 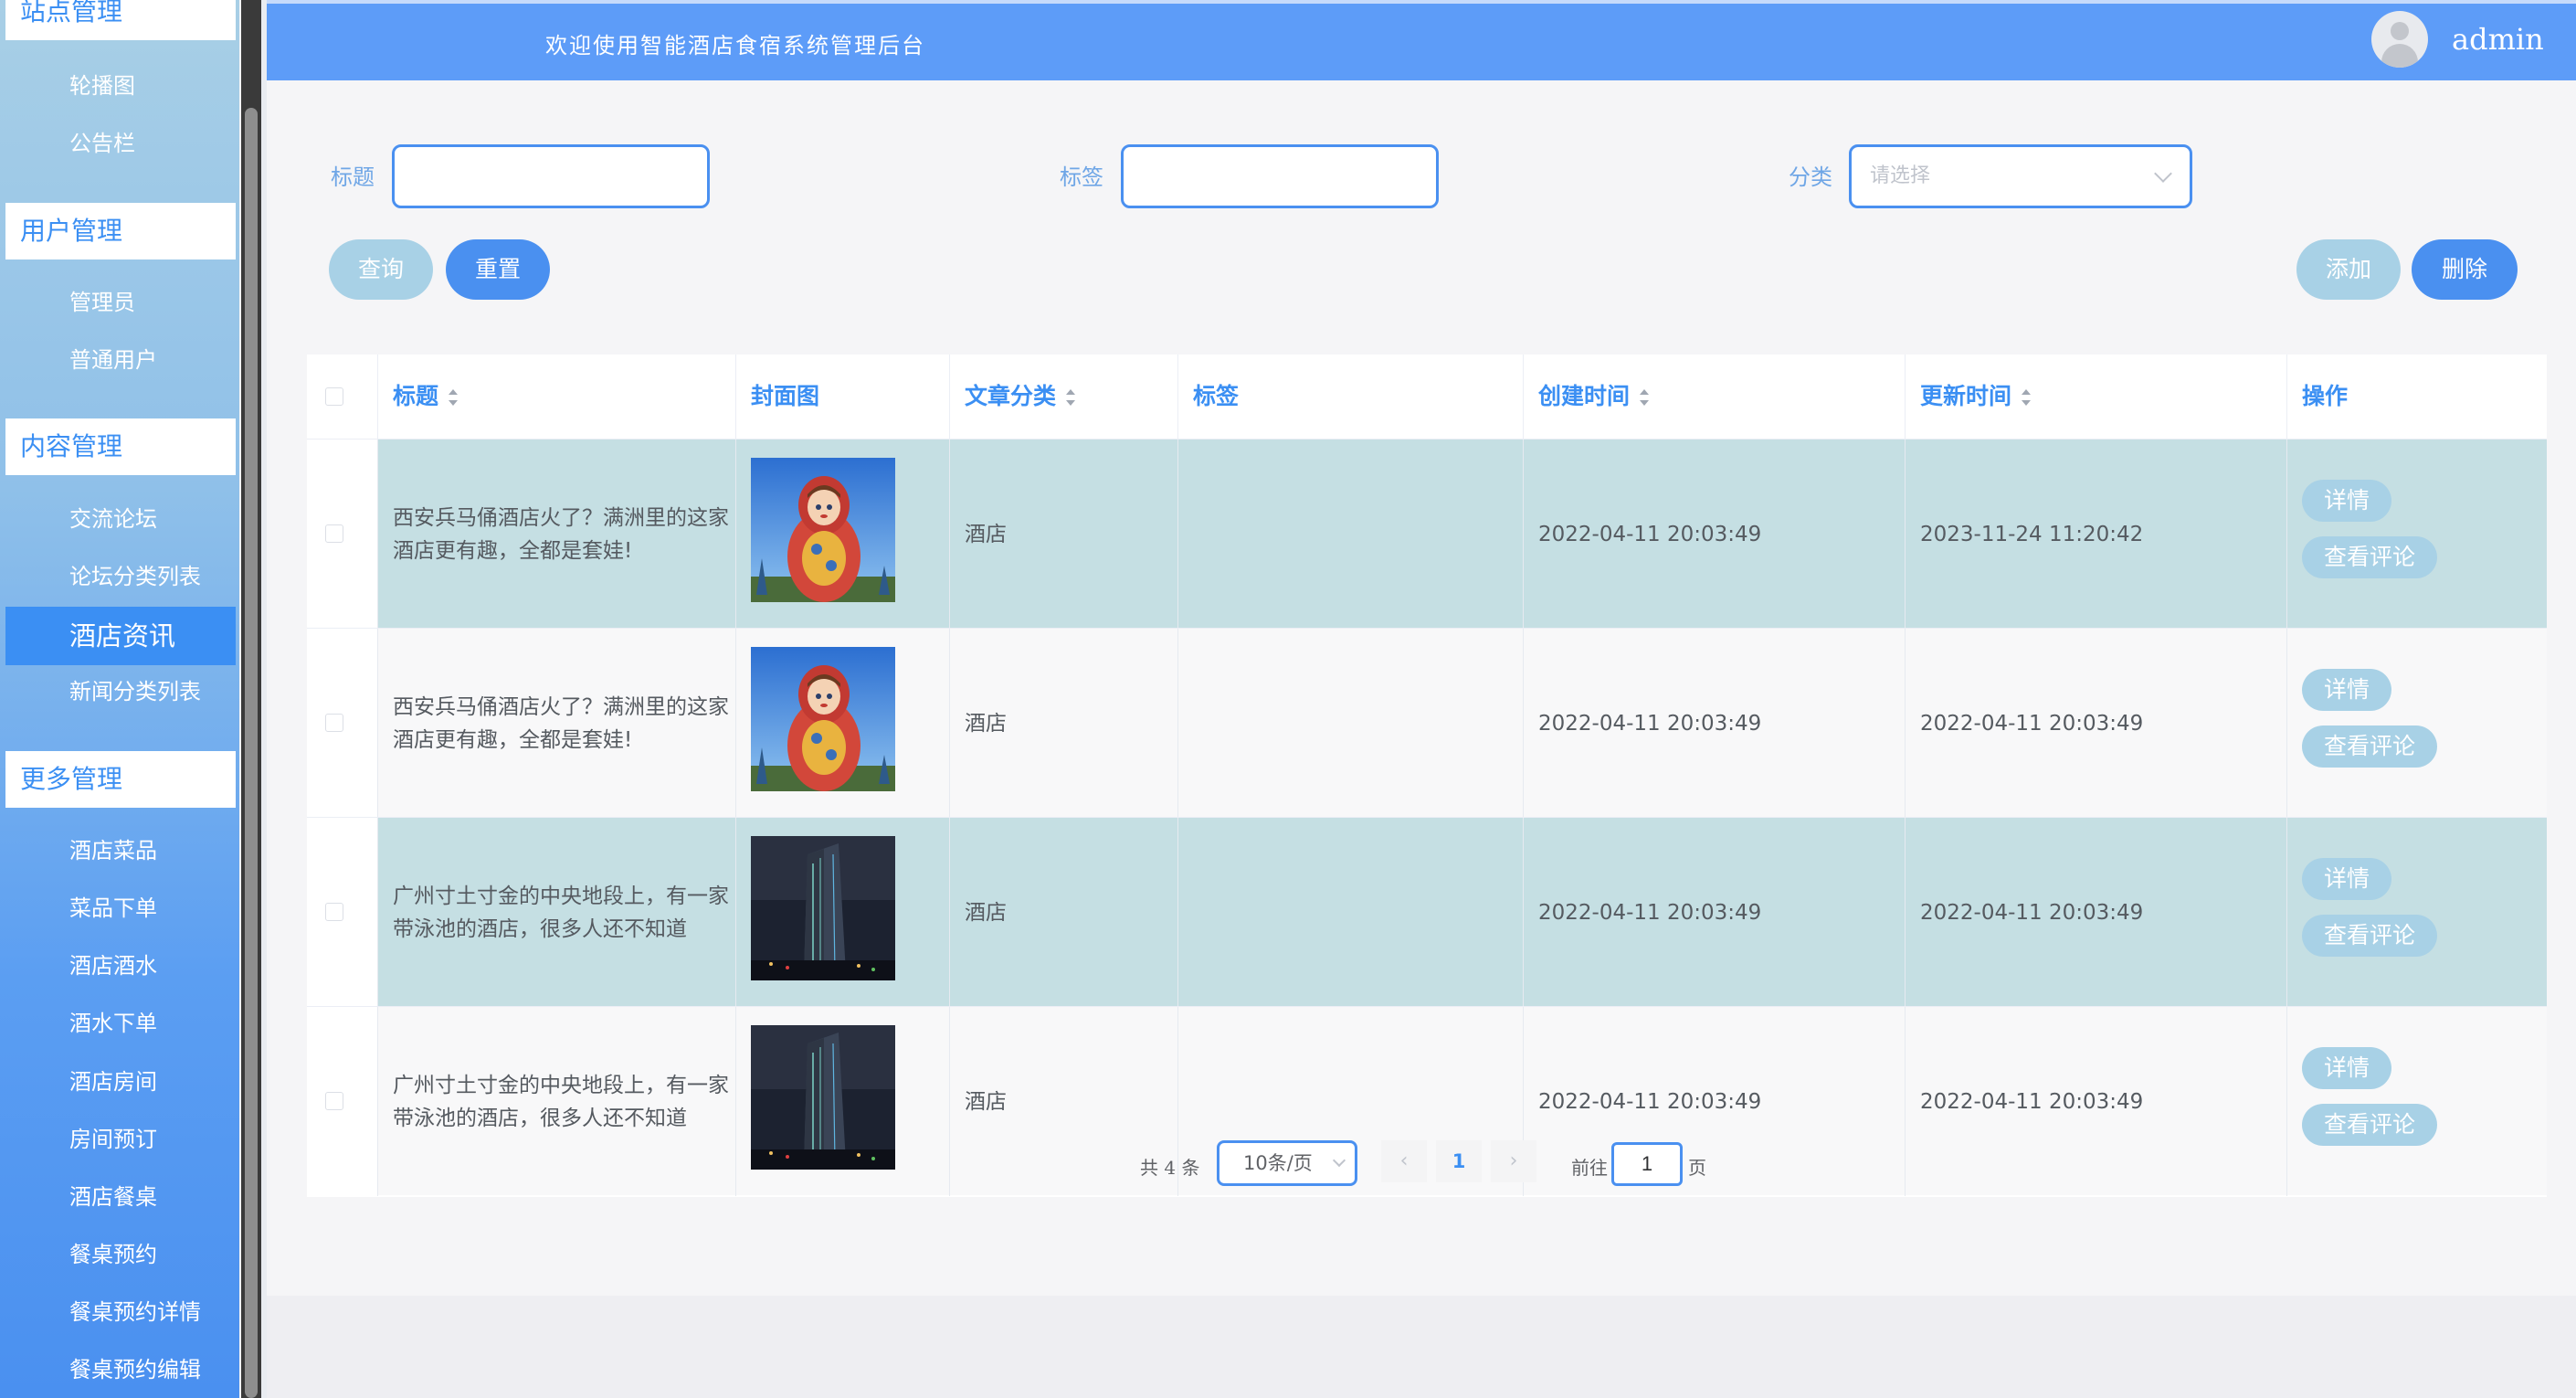 What do you see at coordinates (120, 143) in the screenshot?
I see `menu-item-notice: 公告栏` at bounding box center [120, 143].